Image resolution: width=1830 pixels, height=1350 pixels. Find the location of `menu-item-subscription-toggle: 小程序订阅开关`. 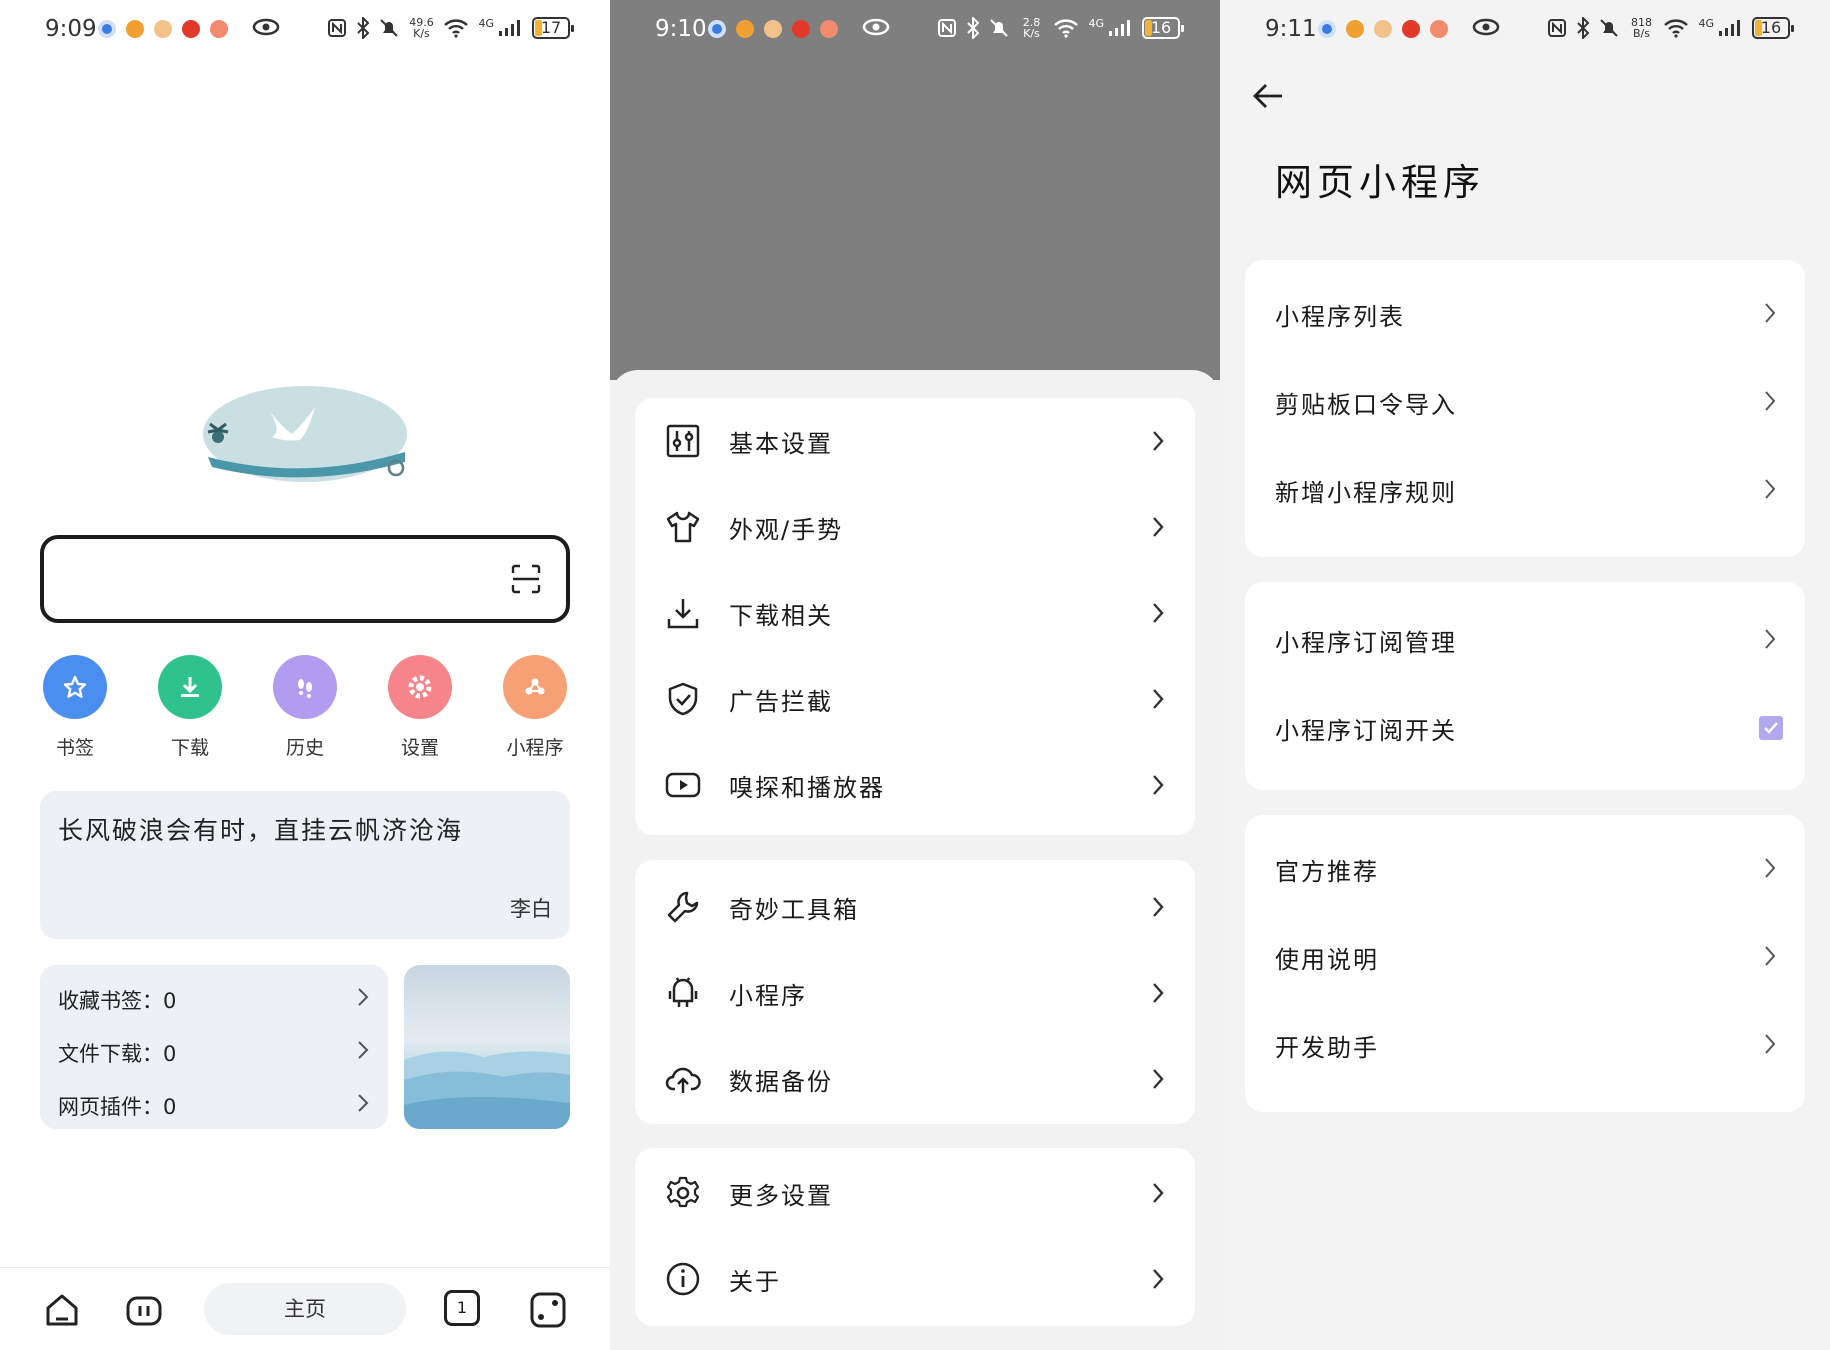

menu-item-subscription-toggle: 小程序订阅开关 is located at coordinates (1525, 727).